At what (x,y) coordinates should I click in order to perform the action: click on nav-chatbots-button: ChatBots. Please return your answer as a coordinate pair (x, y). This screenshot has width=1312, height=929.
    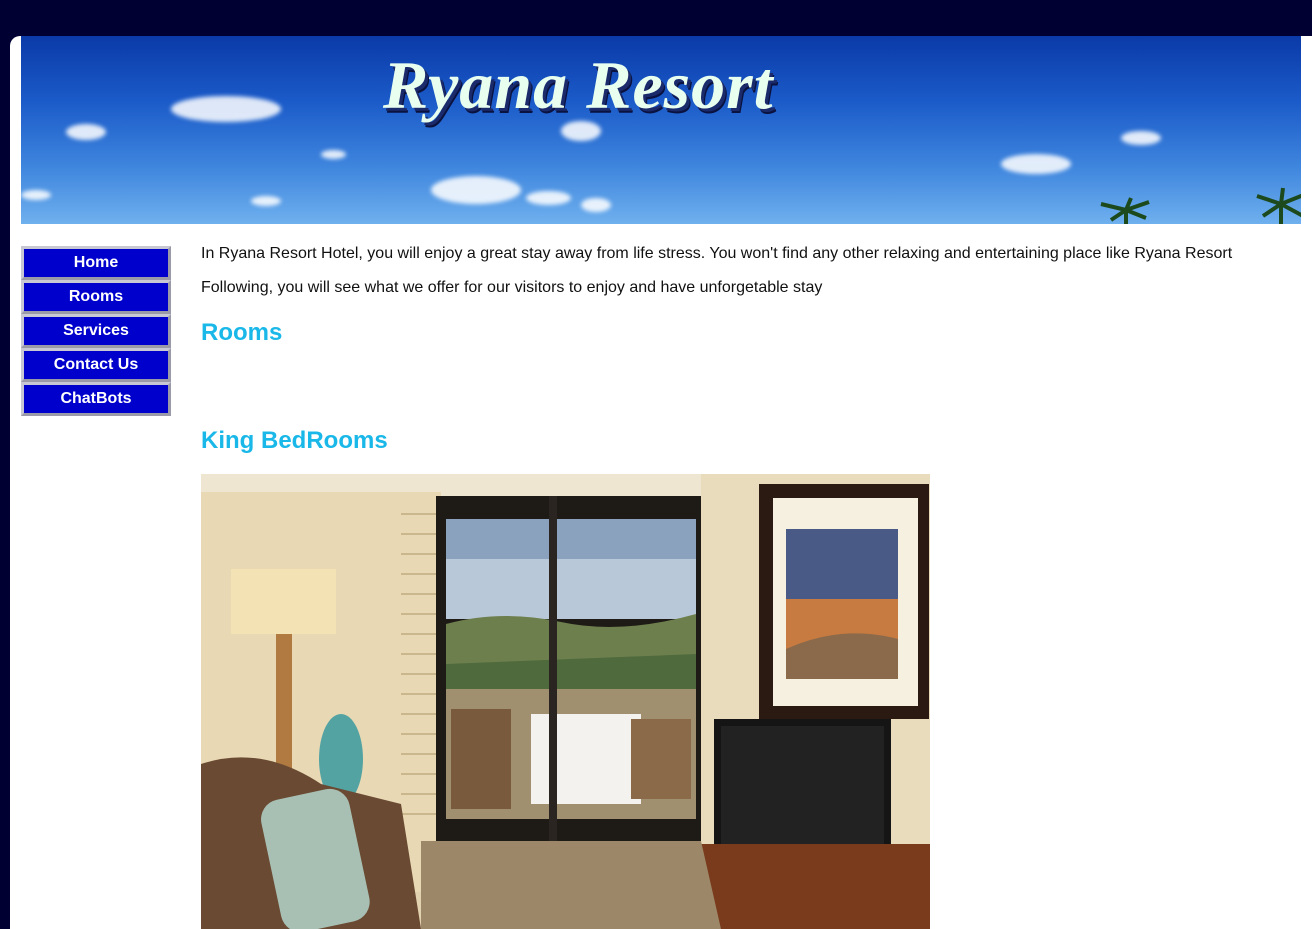
    Looking at the image, I should click on (96, 399).